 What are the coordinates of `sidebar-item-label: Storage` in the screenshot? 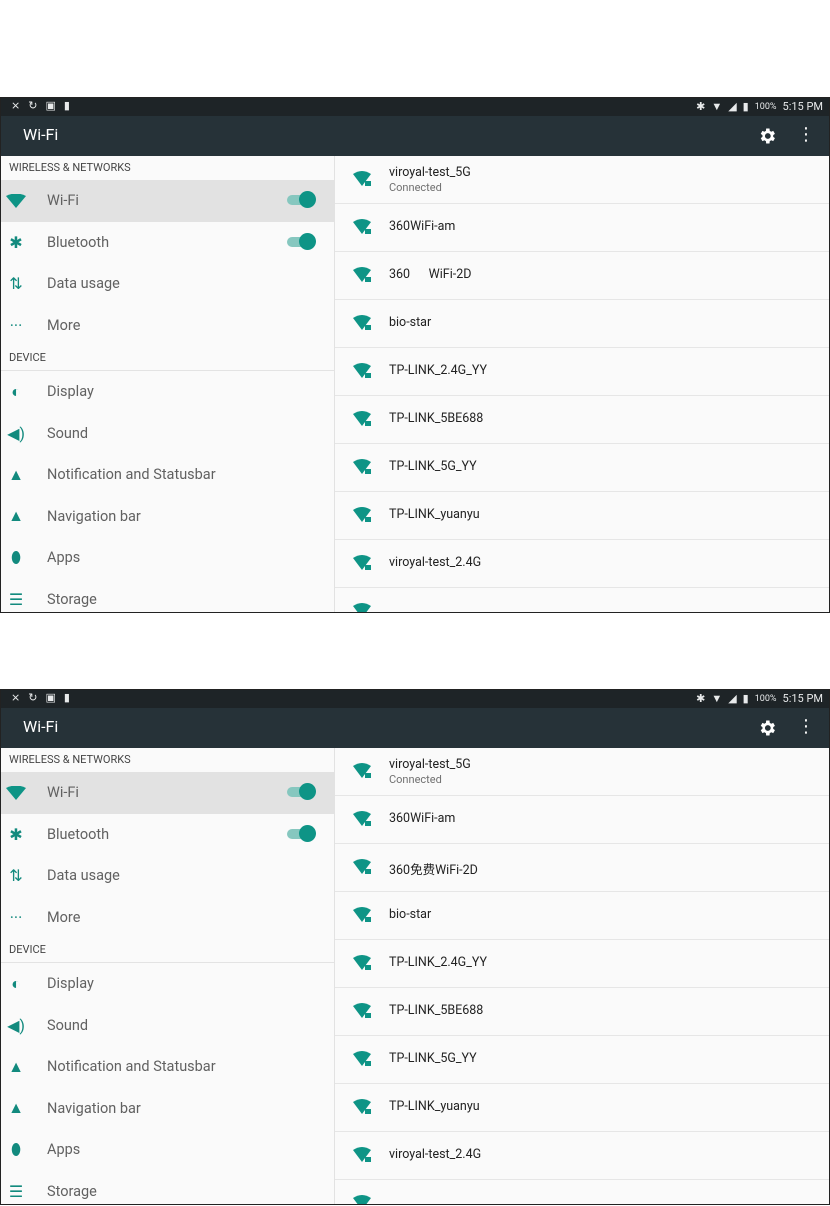 It's located at (72, 599).